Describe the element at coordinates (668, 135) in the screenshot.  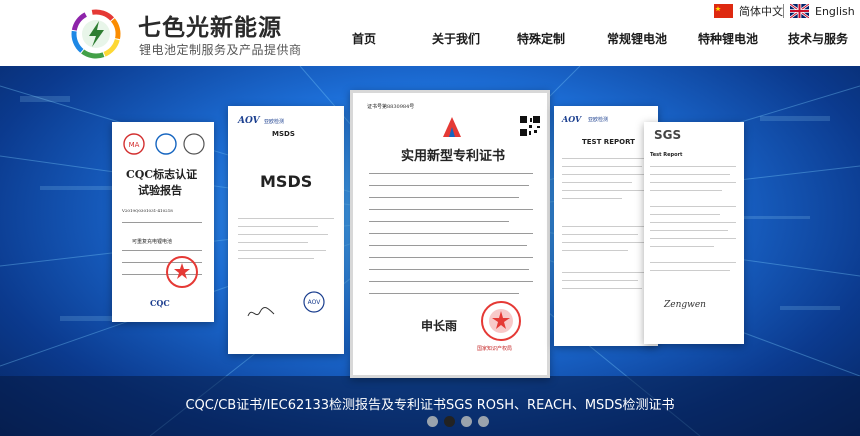
I see `sgs-logo: SGS` at that location.